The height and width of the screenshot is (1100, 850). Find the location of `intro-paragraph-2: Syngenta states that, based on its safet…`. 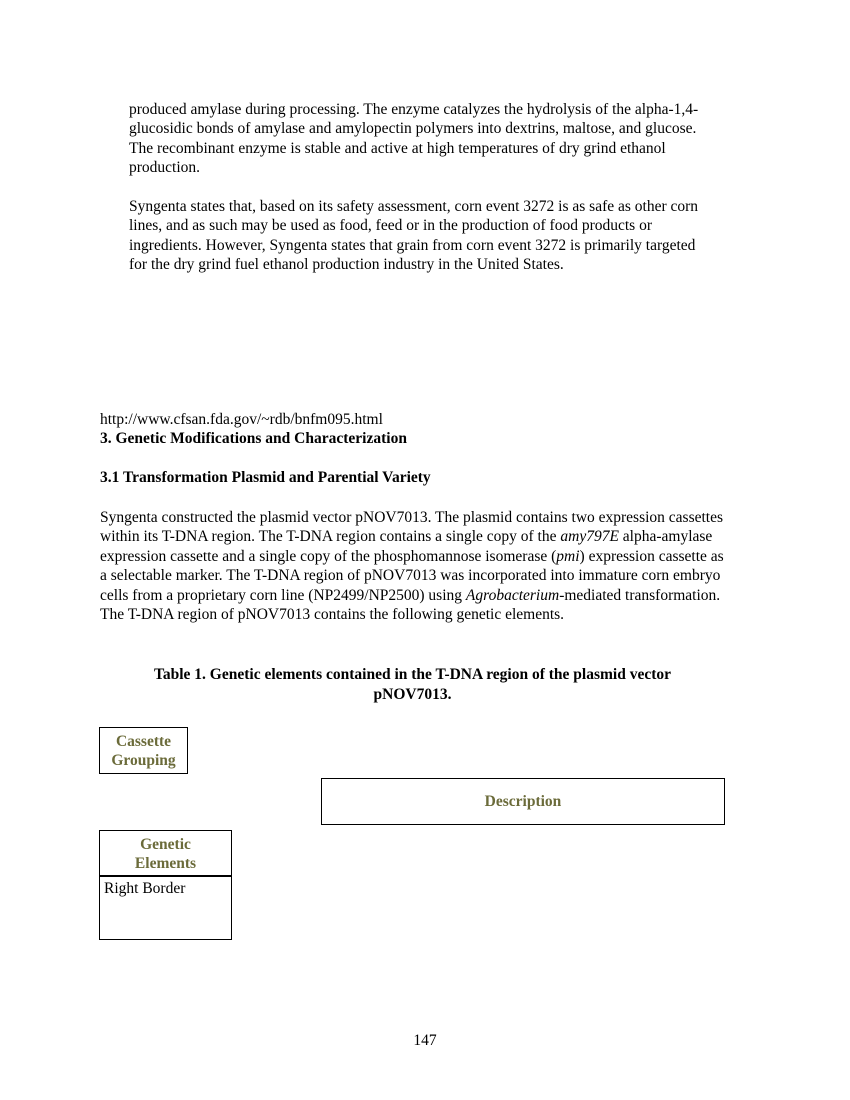

intro-paragraph-2: Syngenta states that, based on its safet… is located at coordinates (414, 236).